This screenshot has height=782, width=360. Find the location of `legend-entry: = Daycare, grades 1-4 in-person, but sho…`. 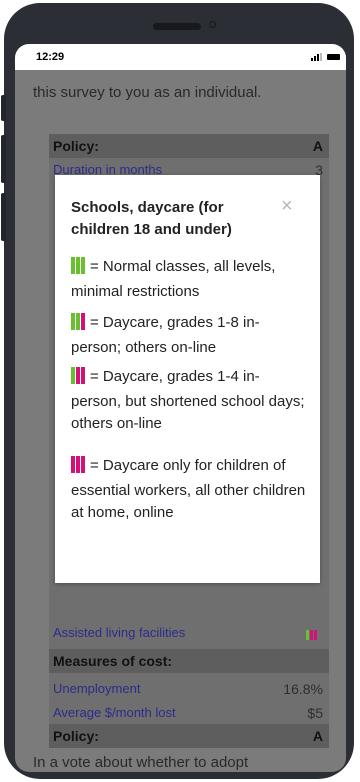

legend-entry: = Daycare, grades 1-4 in-person, but sho… is located at coordinates (189, 400).